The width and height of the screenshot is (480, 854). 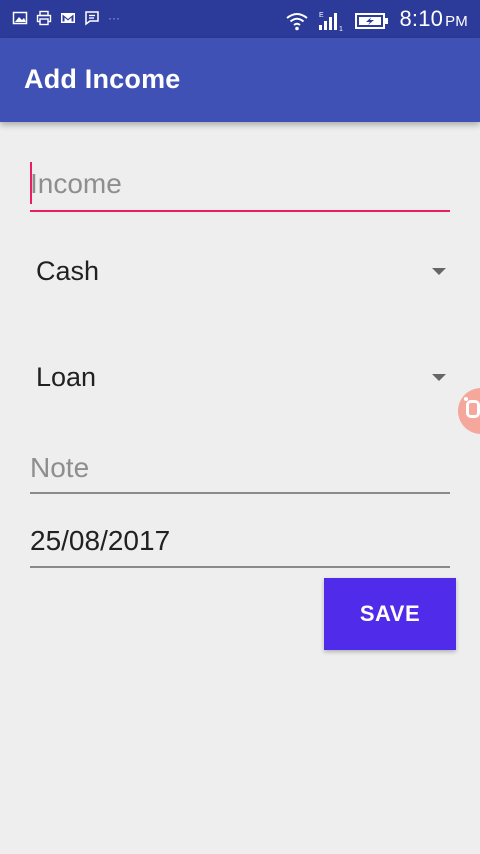 What do you see at coordinates (243, 273) in the screenshot?
I see `account-spinner: Cash` at bounding box center [243, 273].